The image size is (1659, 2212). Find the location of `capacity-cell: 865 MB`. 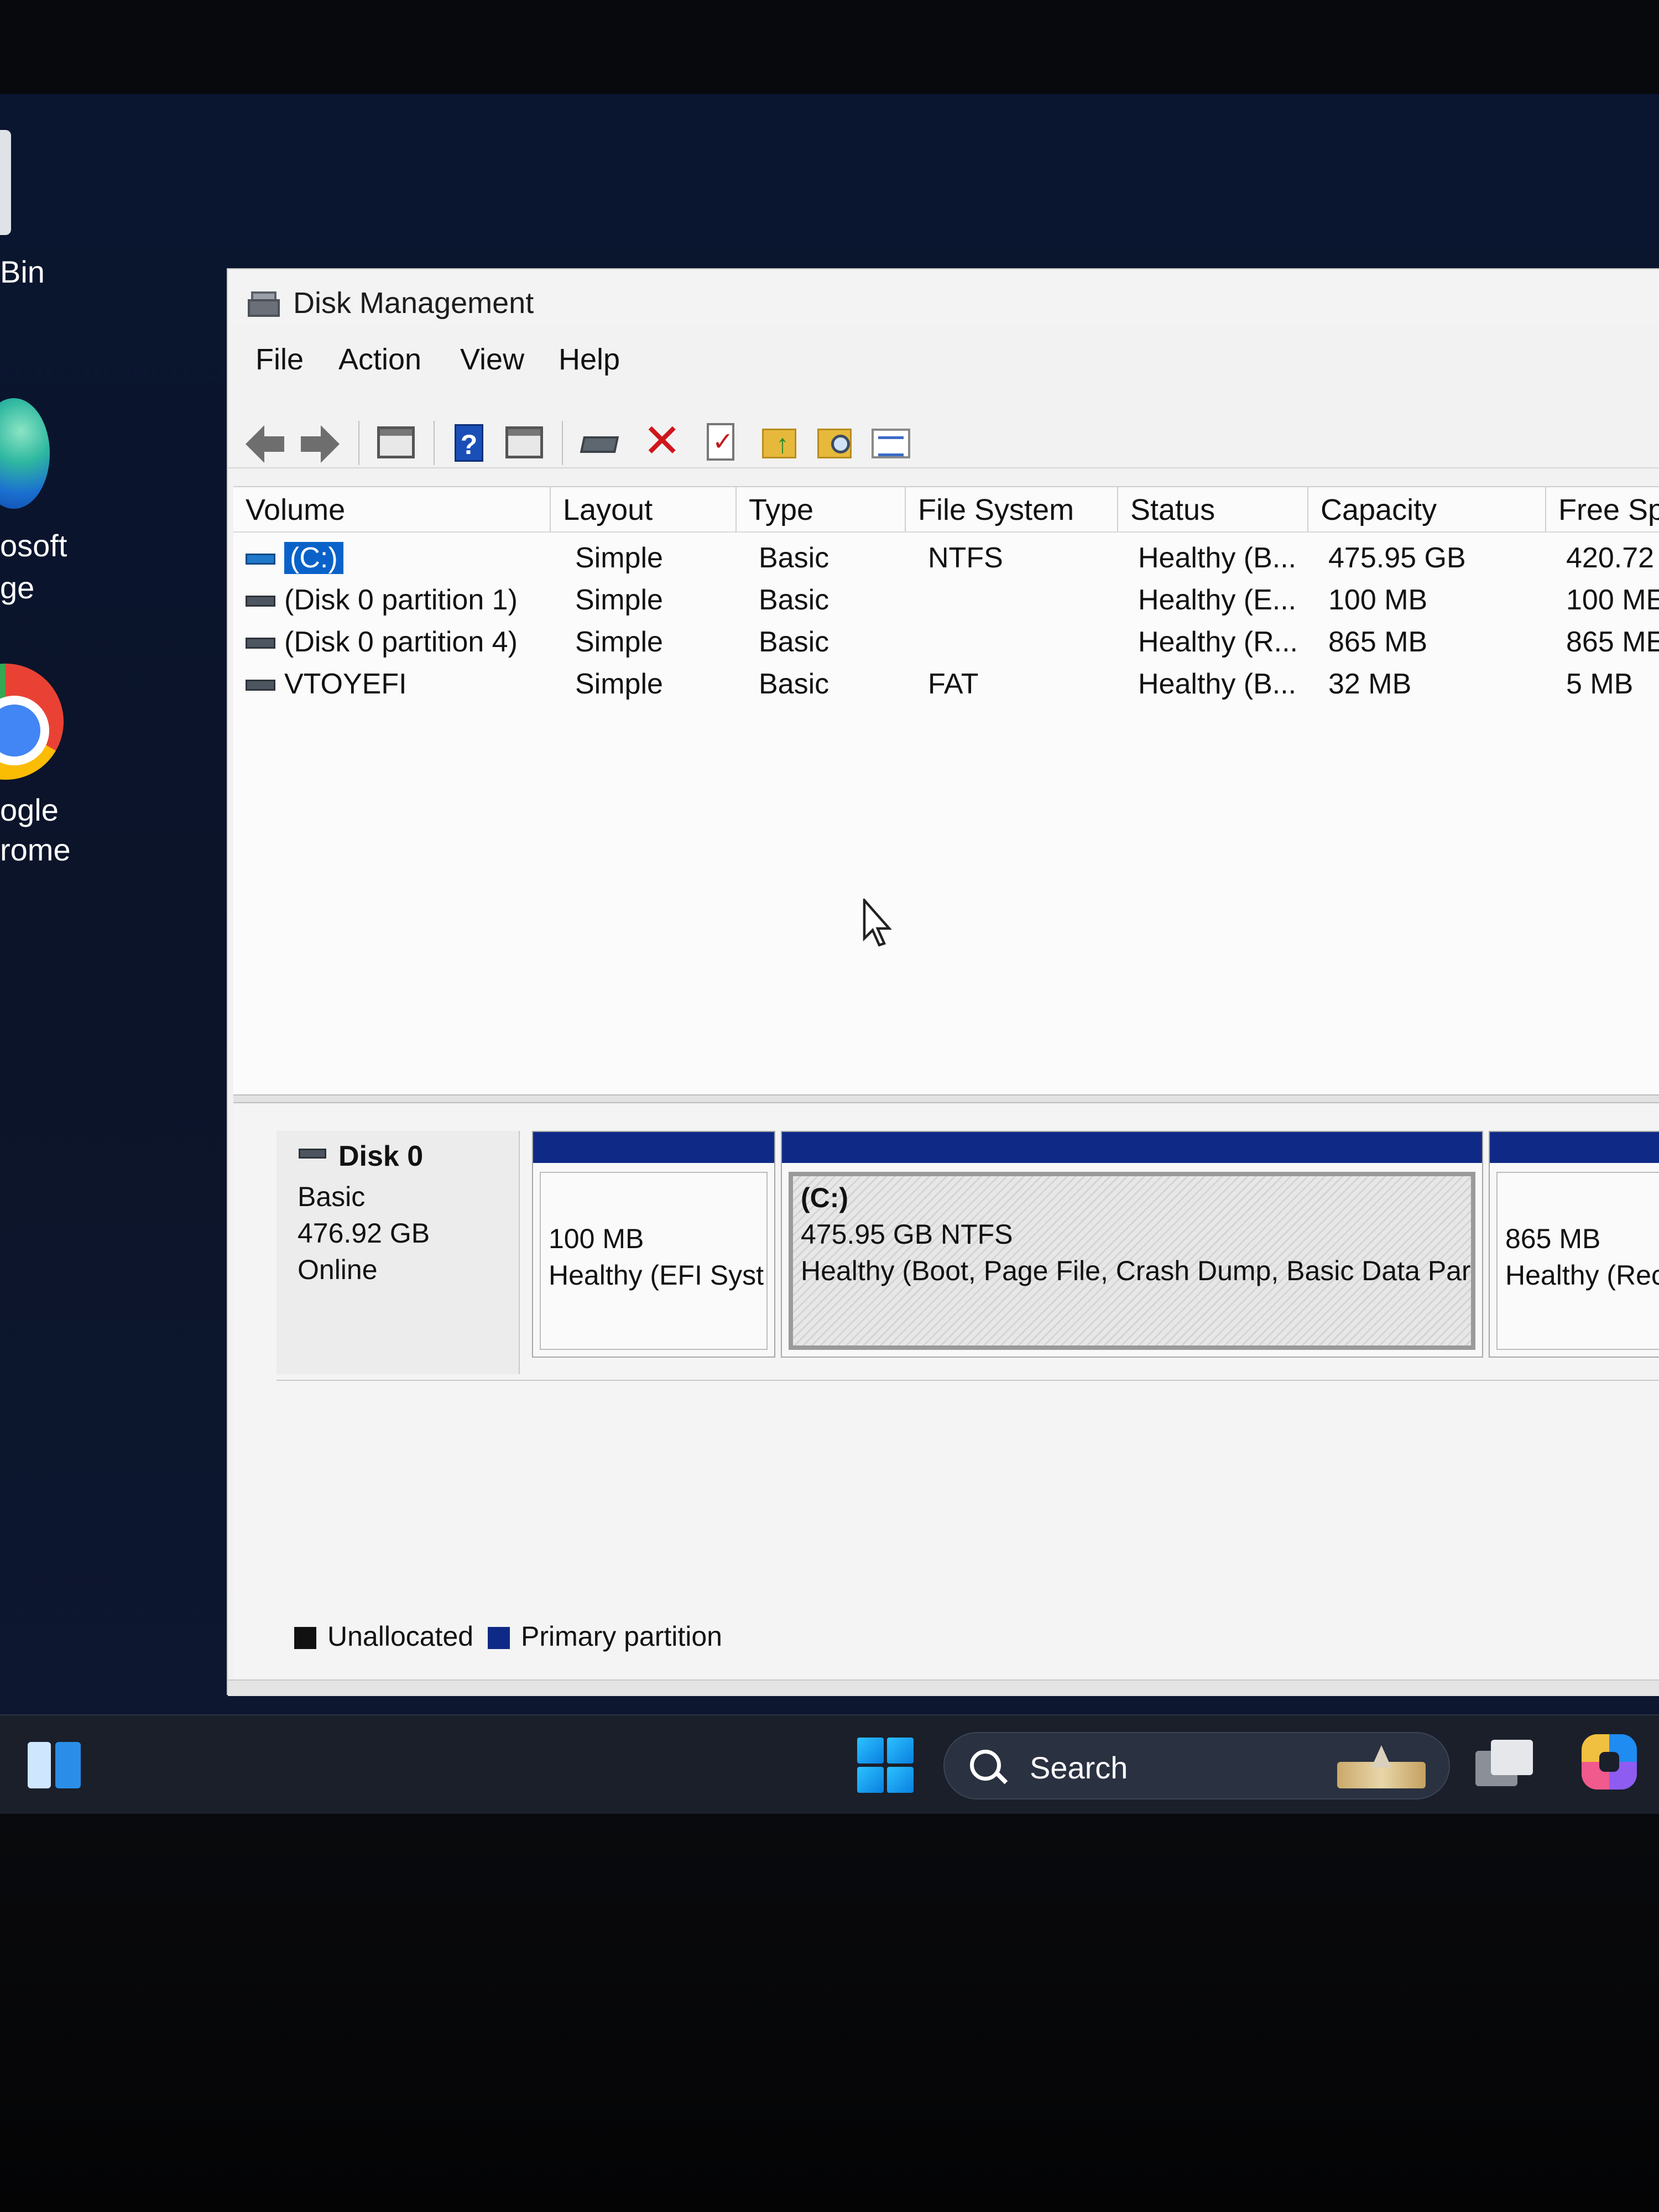

capacity-cell: 865 MB is located at coordinates (1378, 642).